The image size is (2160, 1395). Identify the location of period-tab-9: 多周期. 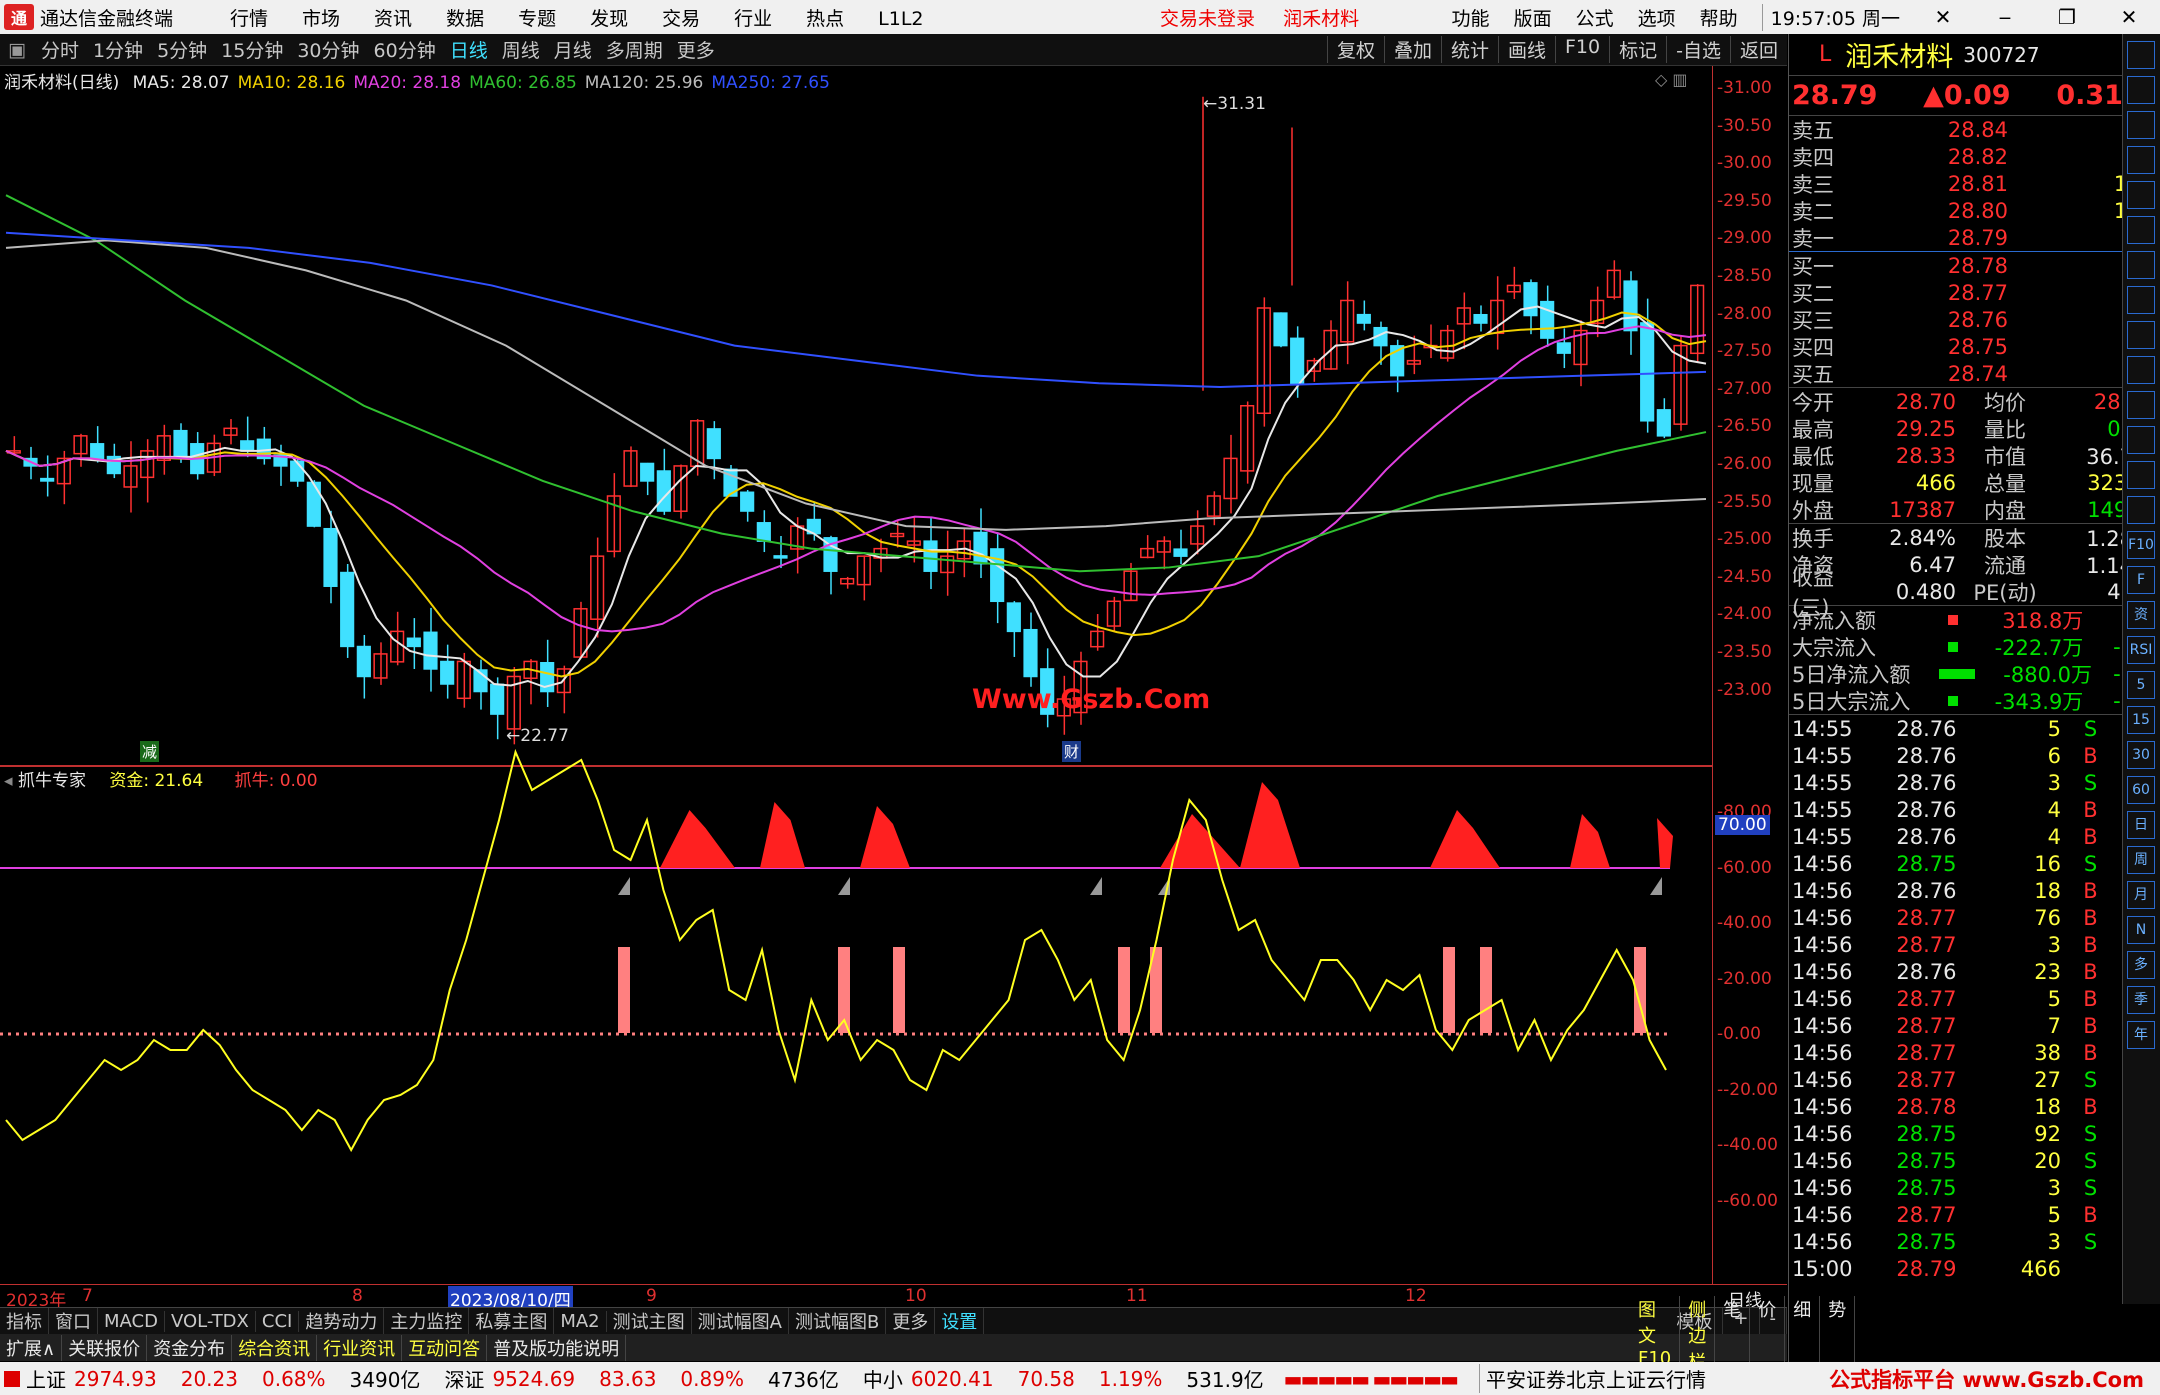
(634, 49).